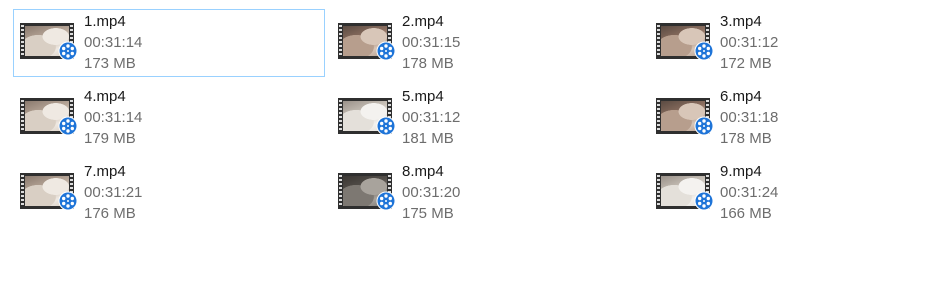 This screenshot has height=291, width=947. I want to click on file-size: 173 MB, so click(110, 63).